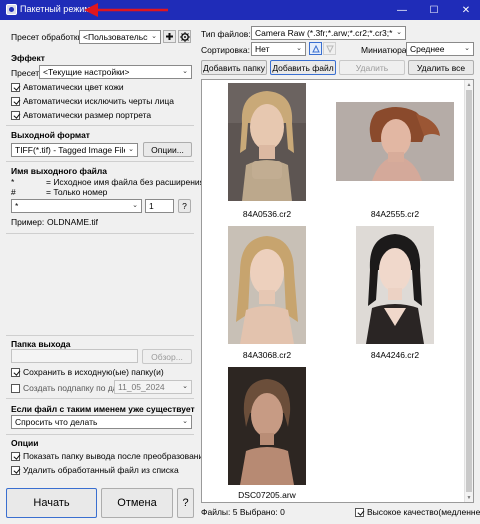 This screenshot has height=524, width=480. What do you see at coordinates (17, 206) in the screenshot?
I see `filename-pattern-value: *` at bounding box center [17, 206].